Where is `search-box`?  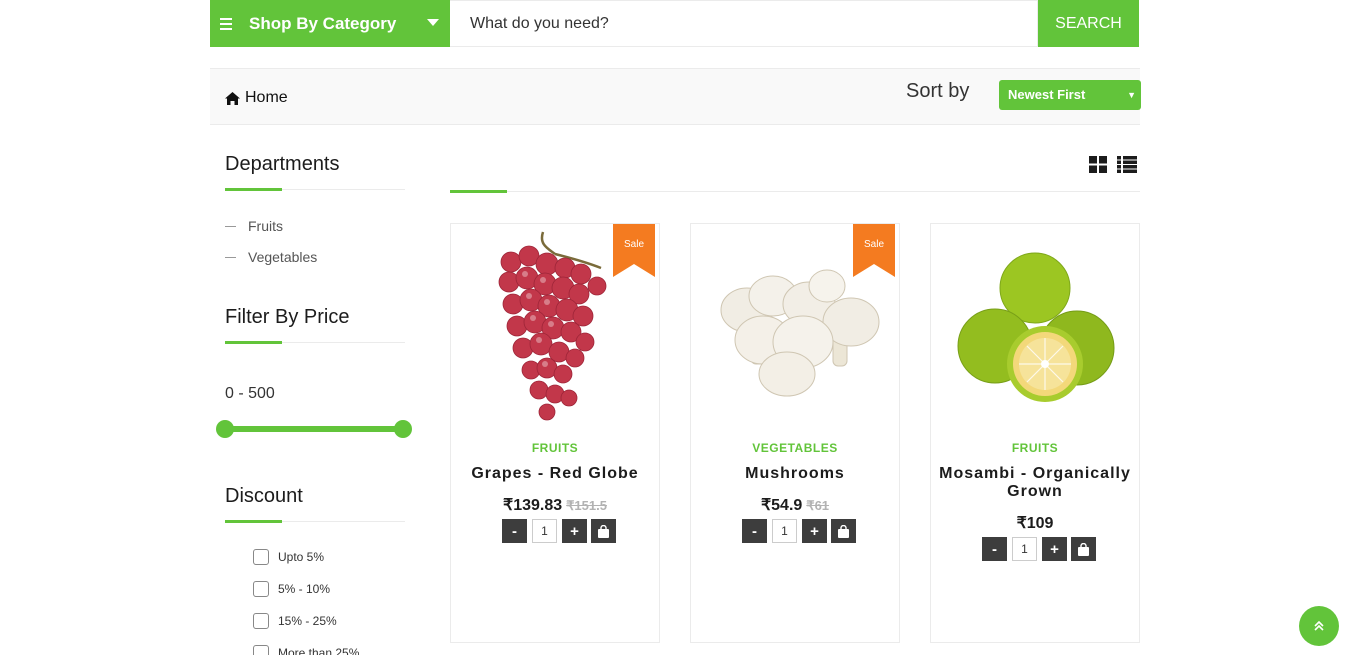
search-box is located at coordinates (744, 23).